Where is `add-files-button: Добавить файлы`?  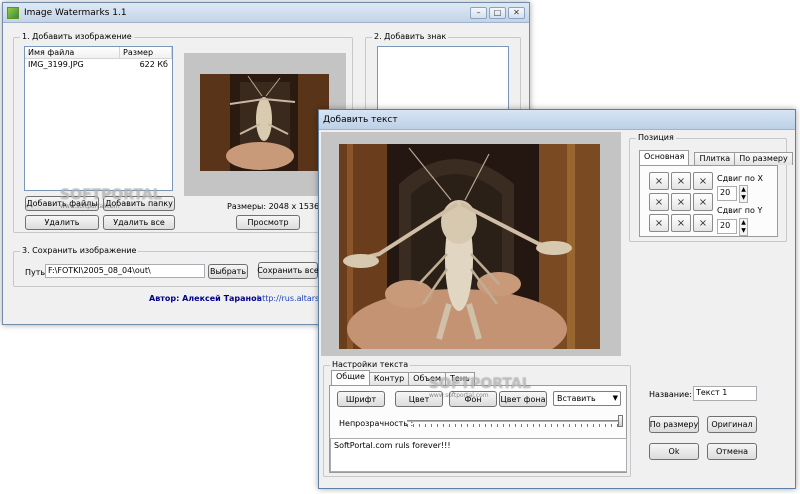
add-files-button: Добавить файлы is located at coordinates (62, 203).